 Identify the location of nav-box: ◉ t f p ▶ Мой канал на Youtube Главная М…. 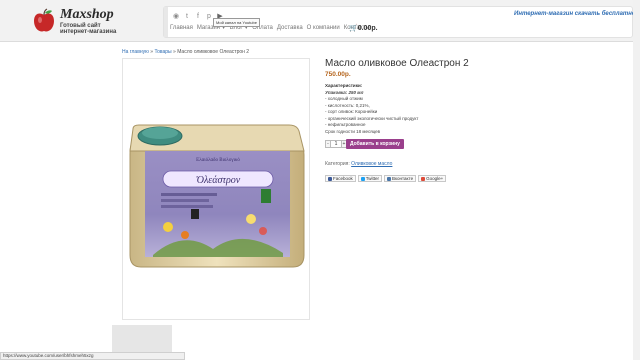
(399, 22).